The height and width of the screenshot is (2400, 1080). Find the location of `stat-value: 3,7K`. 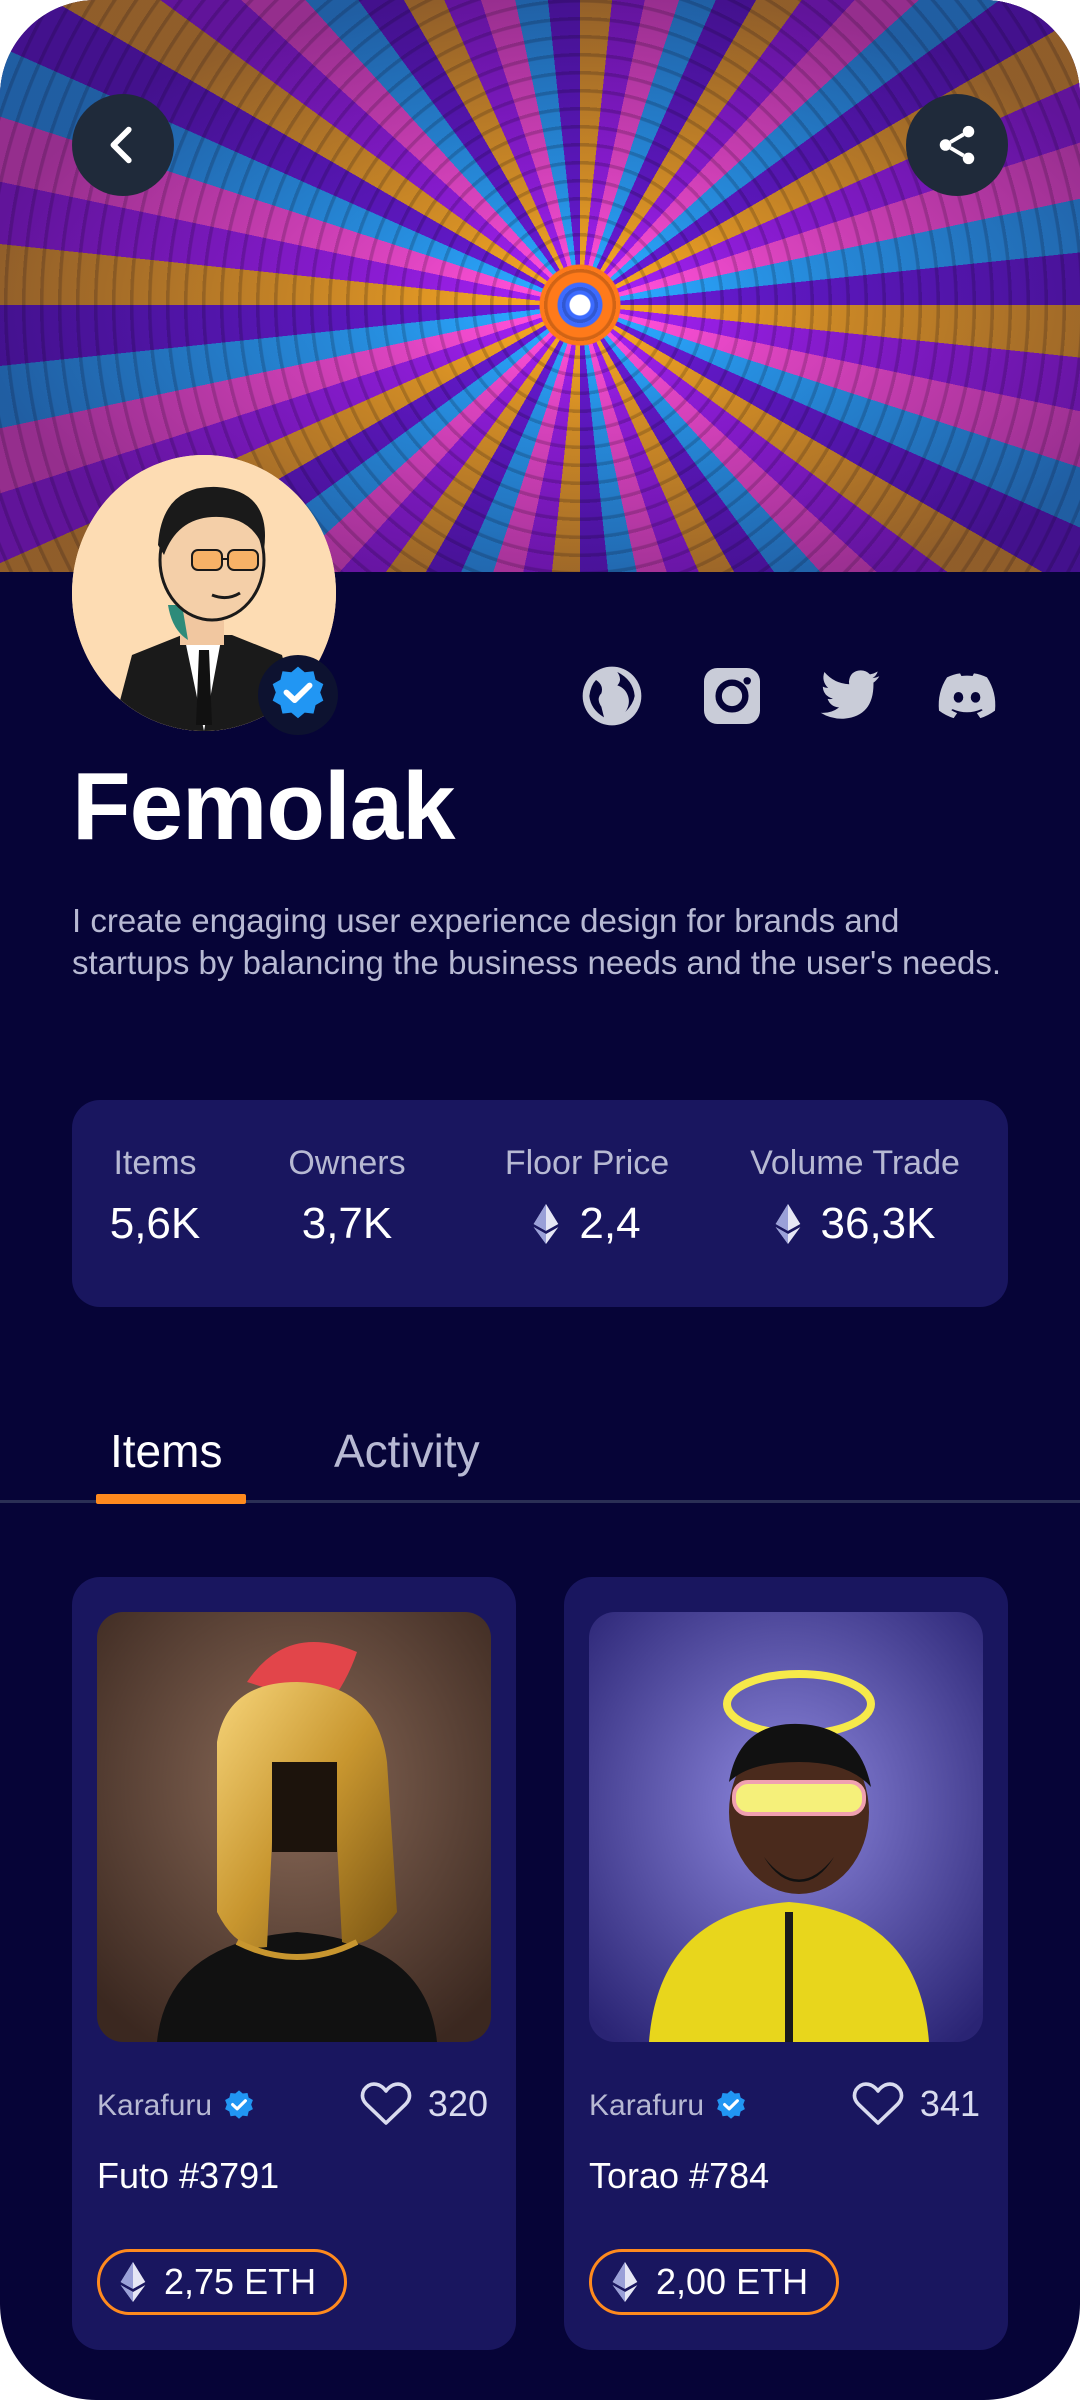

stat-value: 3,7K is located at coordinates (347, 1223).